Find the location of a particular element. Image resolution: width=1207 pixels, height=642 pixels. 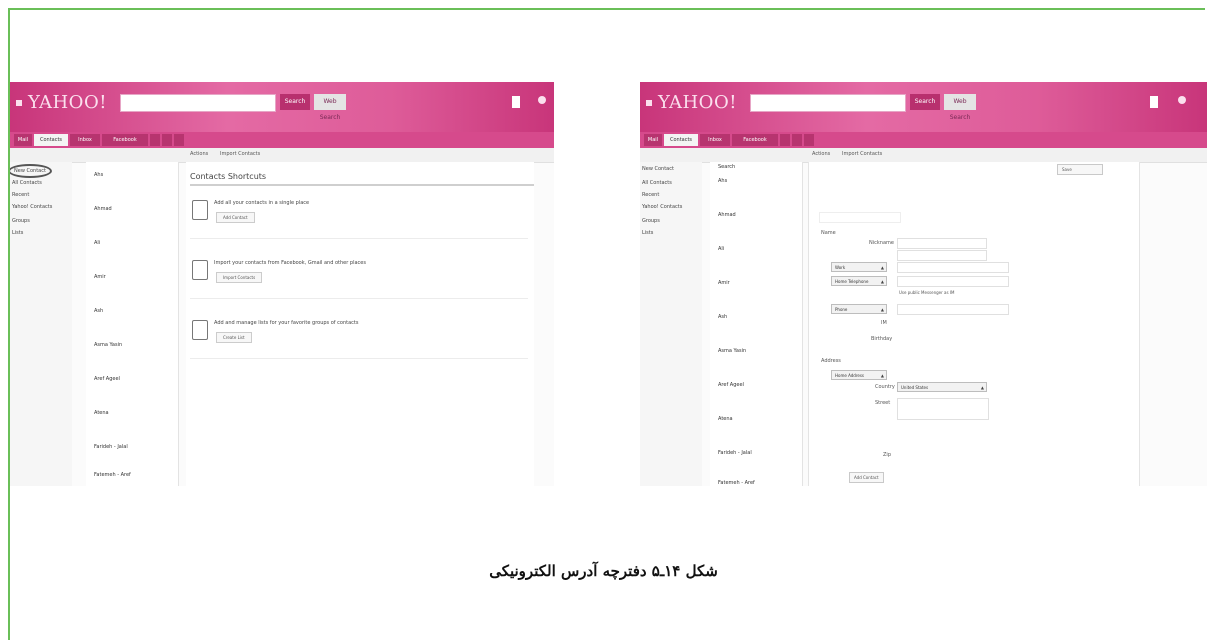

add-more-button: Add Contact is located at coordinates (866, 477).